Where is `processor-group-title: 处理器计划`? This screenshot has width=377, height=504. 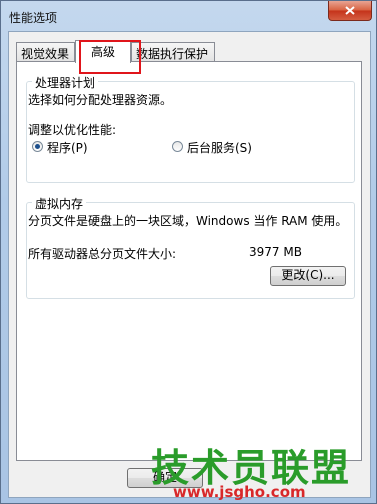 processor-group-title: 处理器计划 is located at coordinates (65, 82).